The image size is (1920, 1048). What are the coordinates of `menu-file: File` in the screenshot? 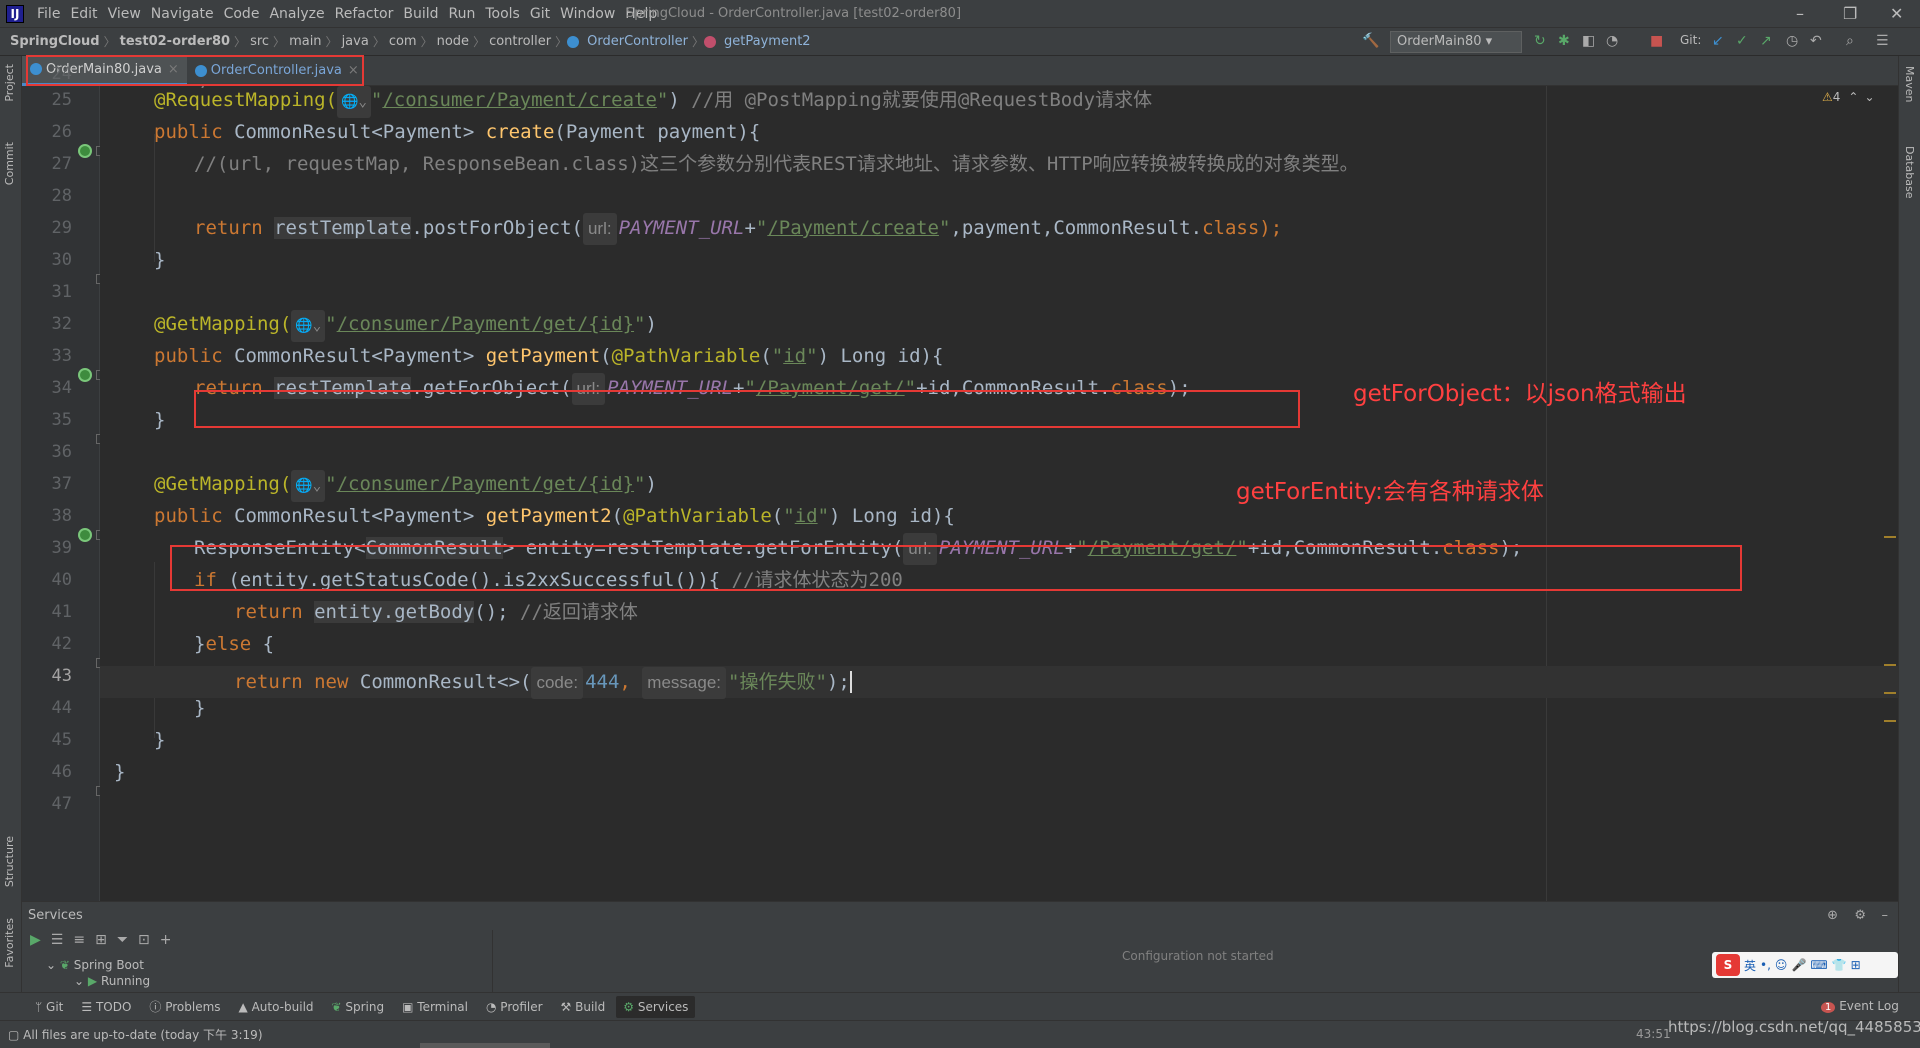 It's located at (48, 14).